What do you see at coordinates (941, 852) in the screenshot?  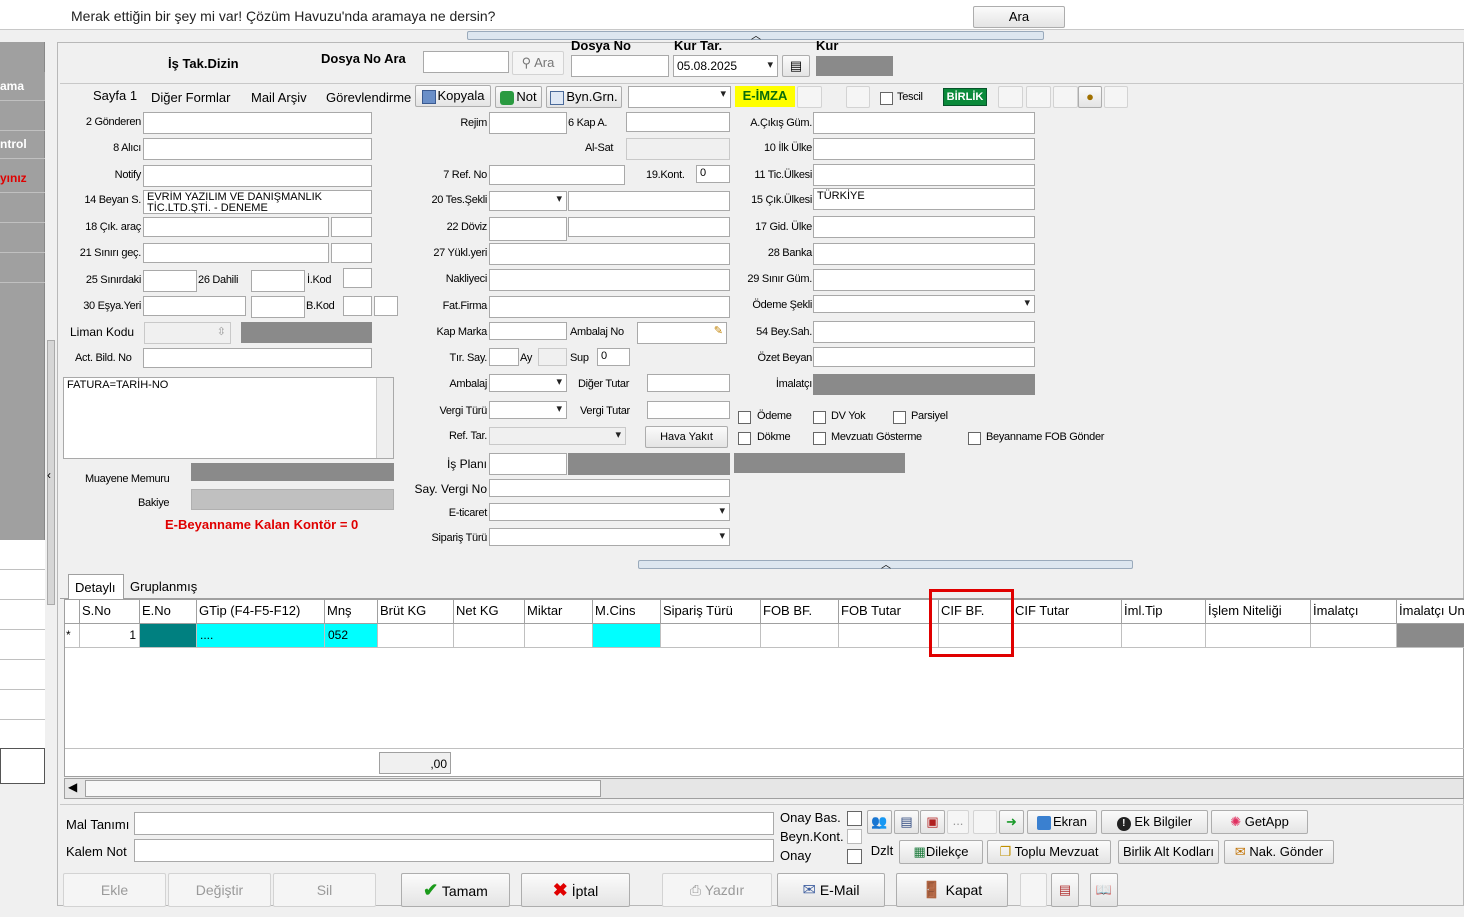 I see `dilekce-button: ▦Dilekçe` at bounding box center [941, 852].